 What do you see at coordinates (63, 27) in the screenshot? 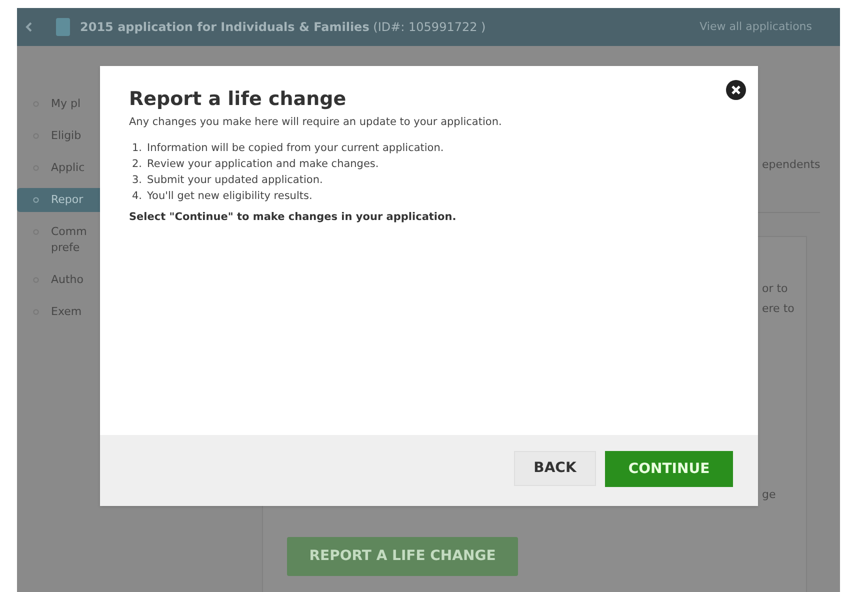
I see `document-icon` at bounding box center [63, 27].